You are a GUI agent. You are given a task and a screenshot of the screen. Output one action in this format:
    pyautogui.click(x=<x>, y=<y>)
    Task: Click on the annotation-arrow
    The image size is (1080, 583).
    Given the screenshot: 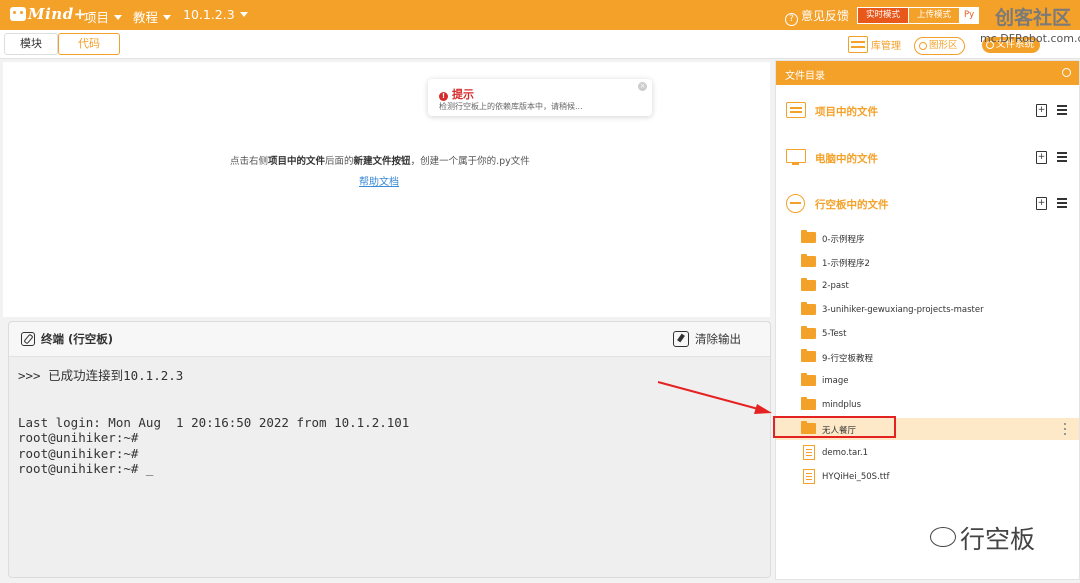 What is the action you would take?
    pyautogui.click(x=714, y=397)
    